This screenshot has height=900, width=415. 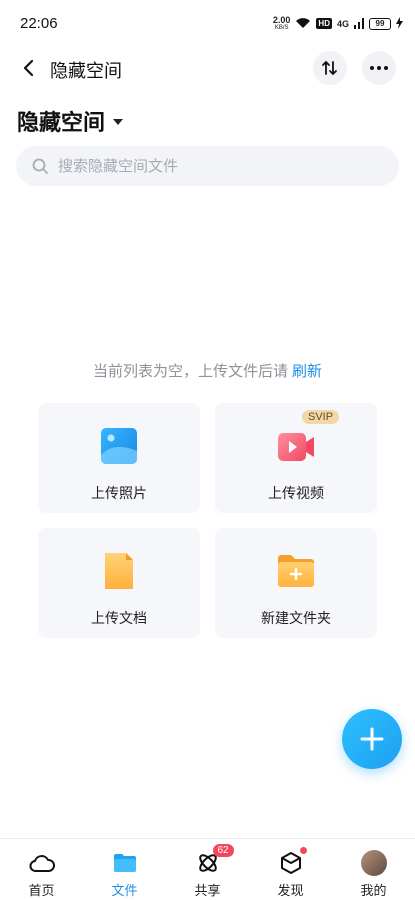 I want to click on tab-share-label: 共享, so click(x=207, y=891).